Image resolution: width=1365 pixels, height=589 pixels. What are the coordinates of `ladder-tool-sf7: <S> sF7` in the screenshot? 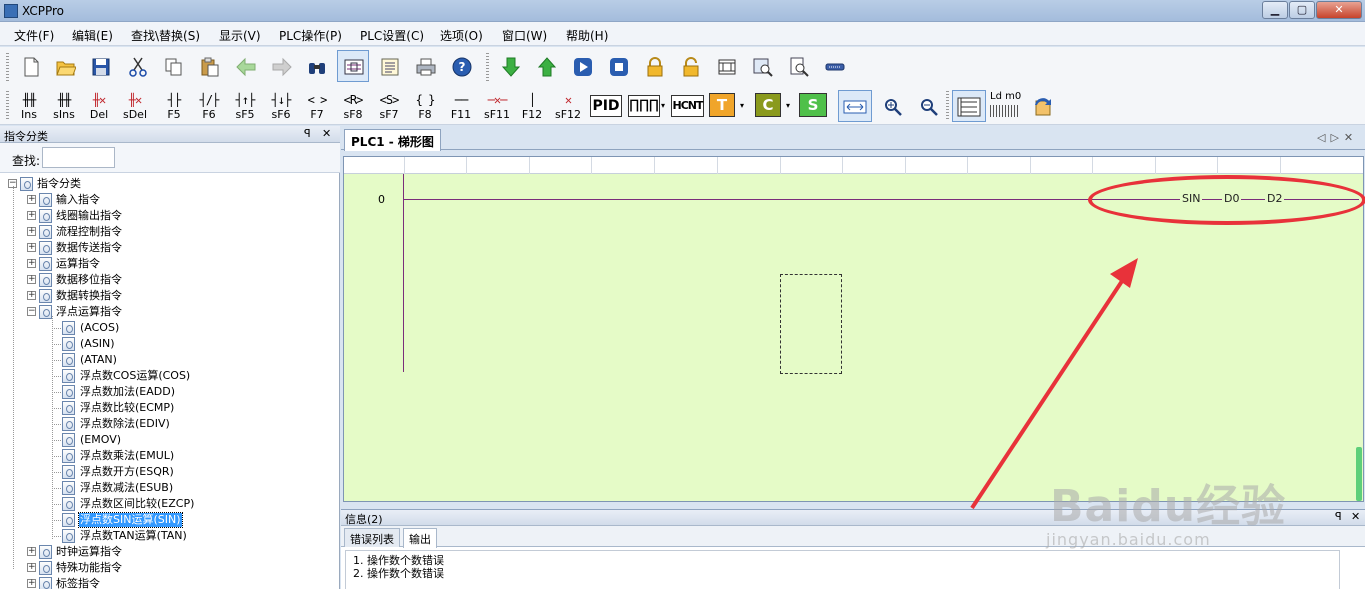 It's located at (389, 106).